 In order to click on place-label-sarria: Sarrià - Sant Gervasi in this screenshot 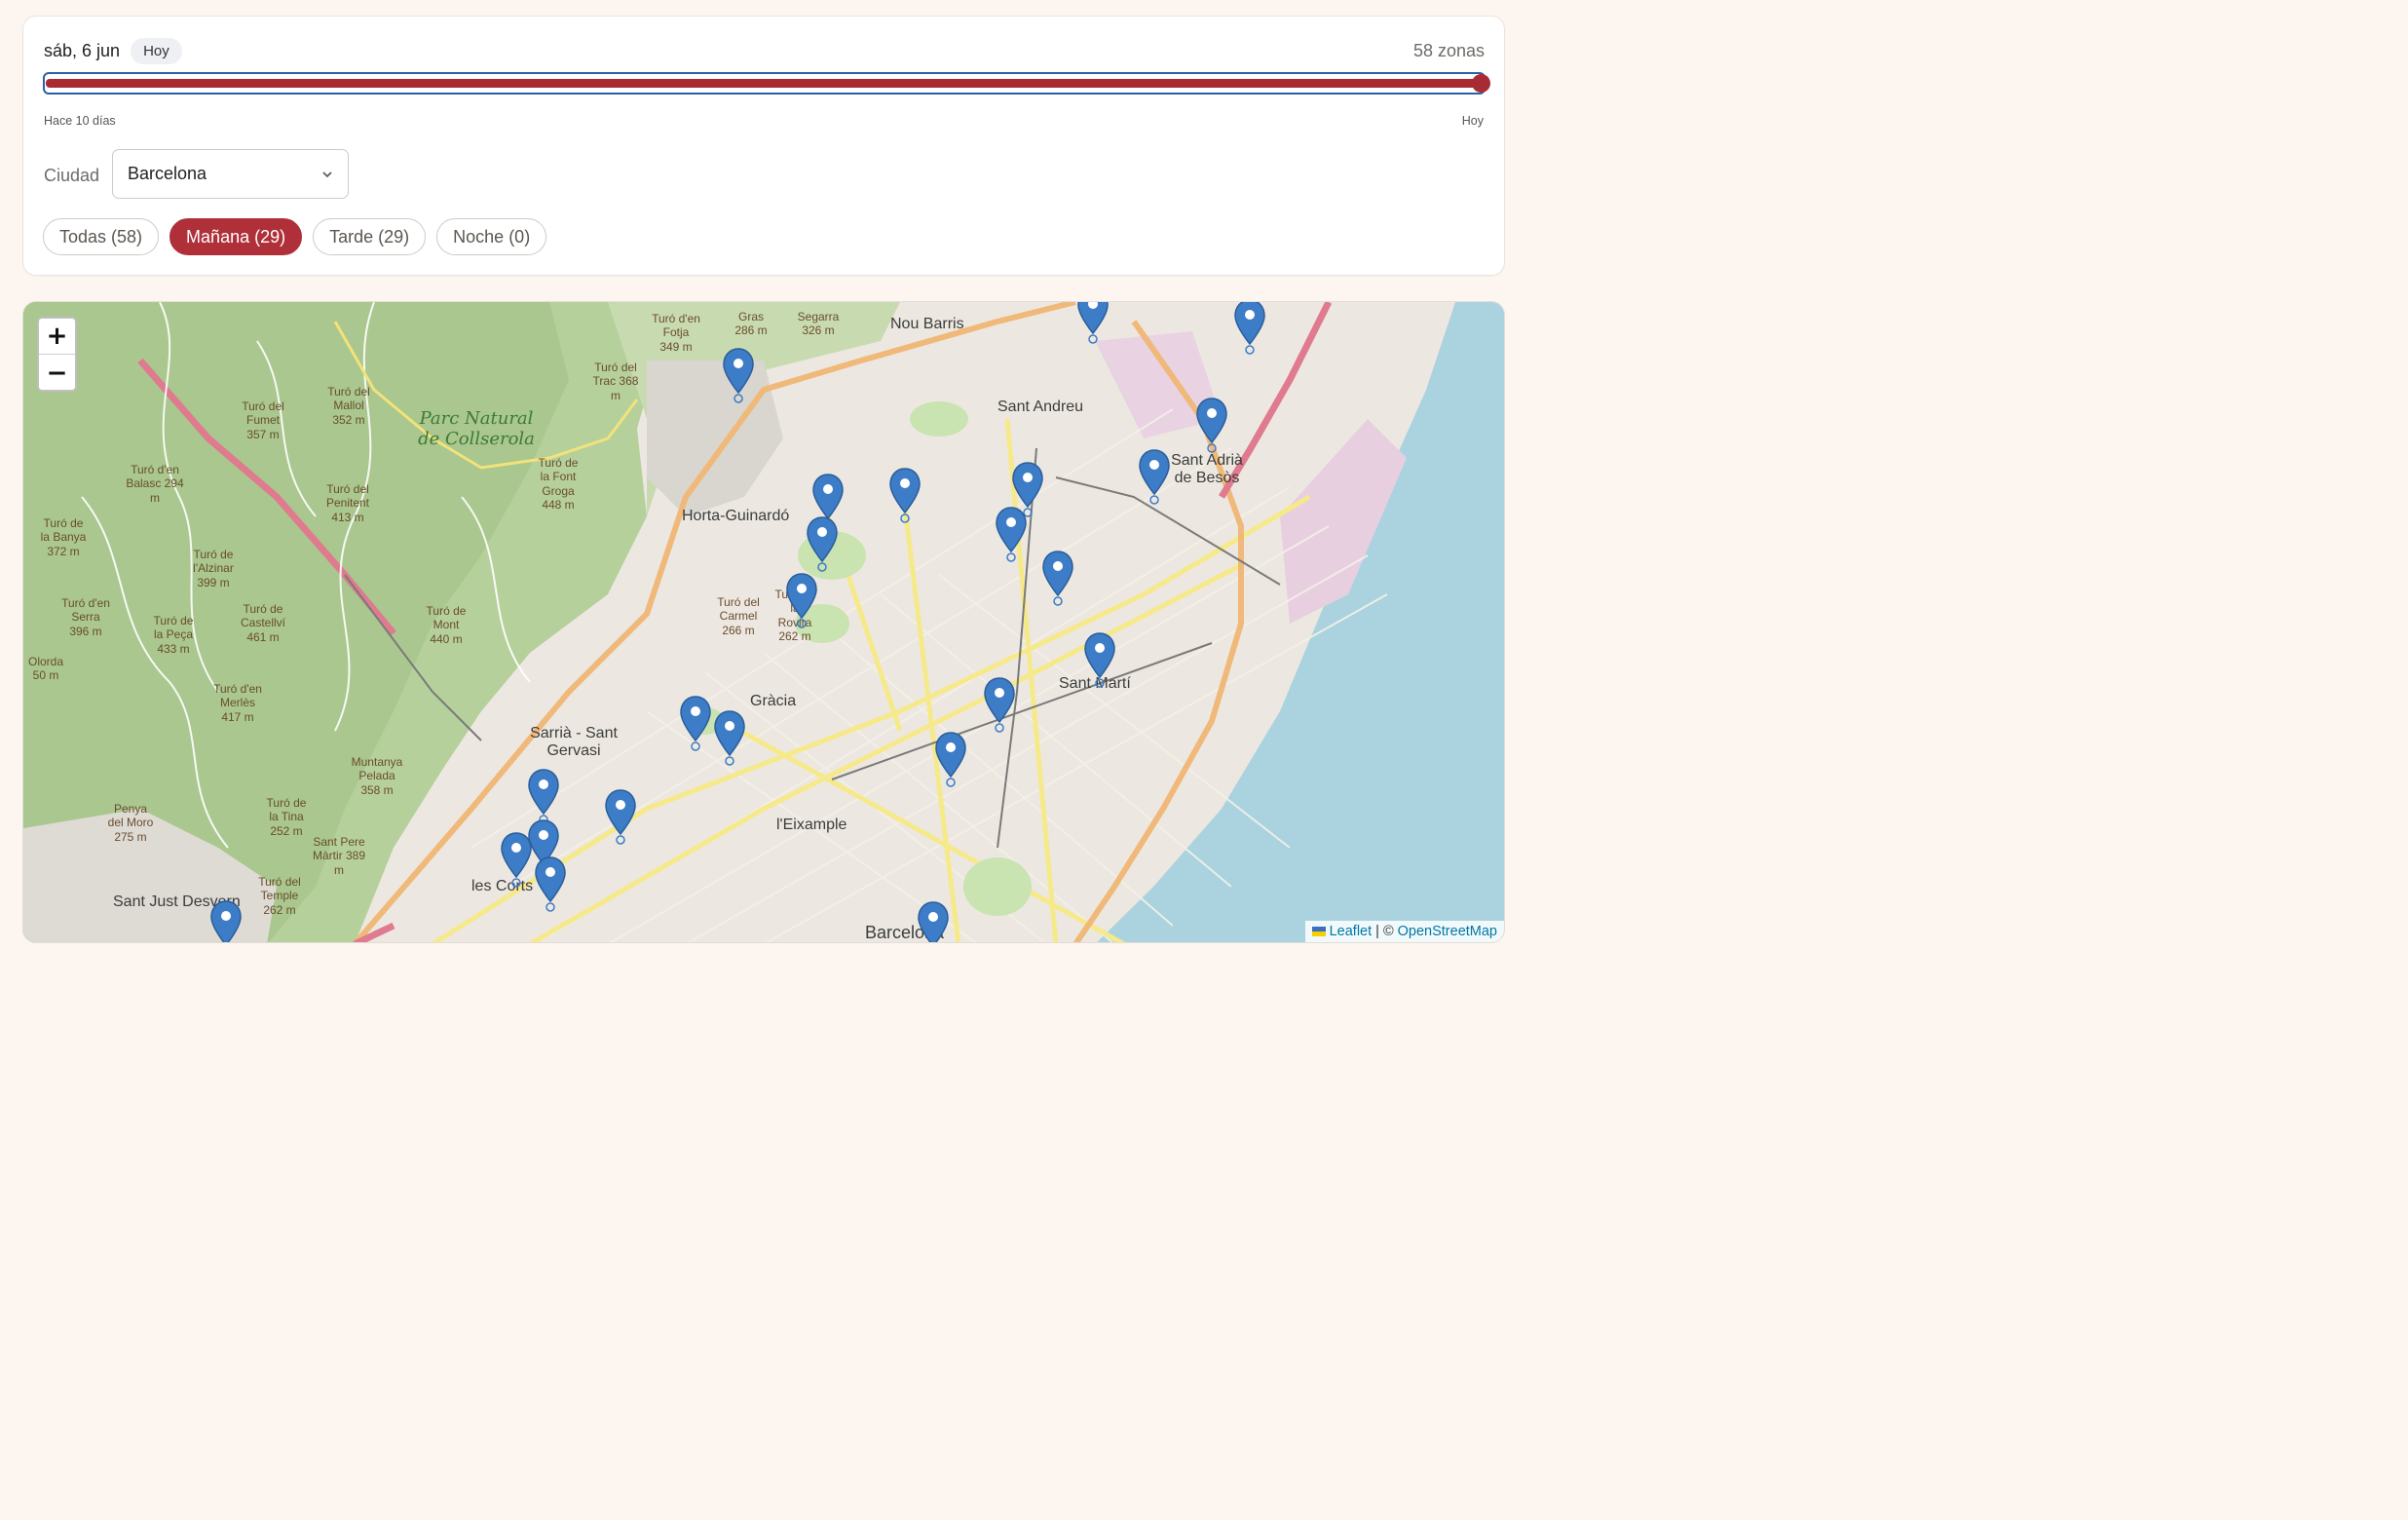, I will do `click(574, 743)`.